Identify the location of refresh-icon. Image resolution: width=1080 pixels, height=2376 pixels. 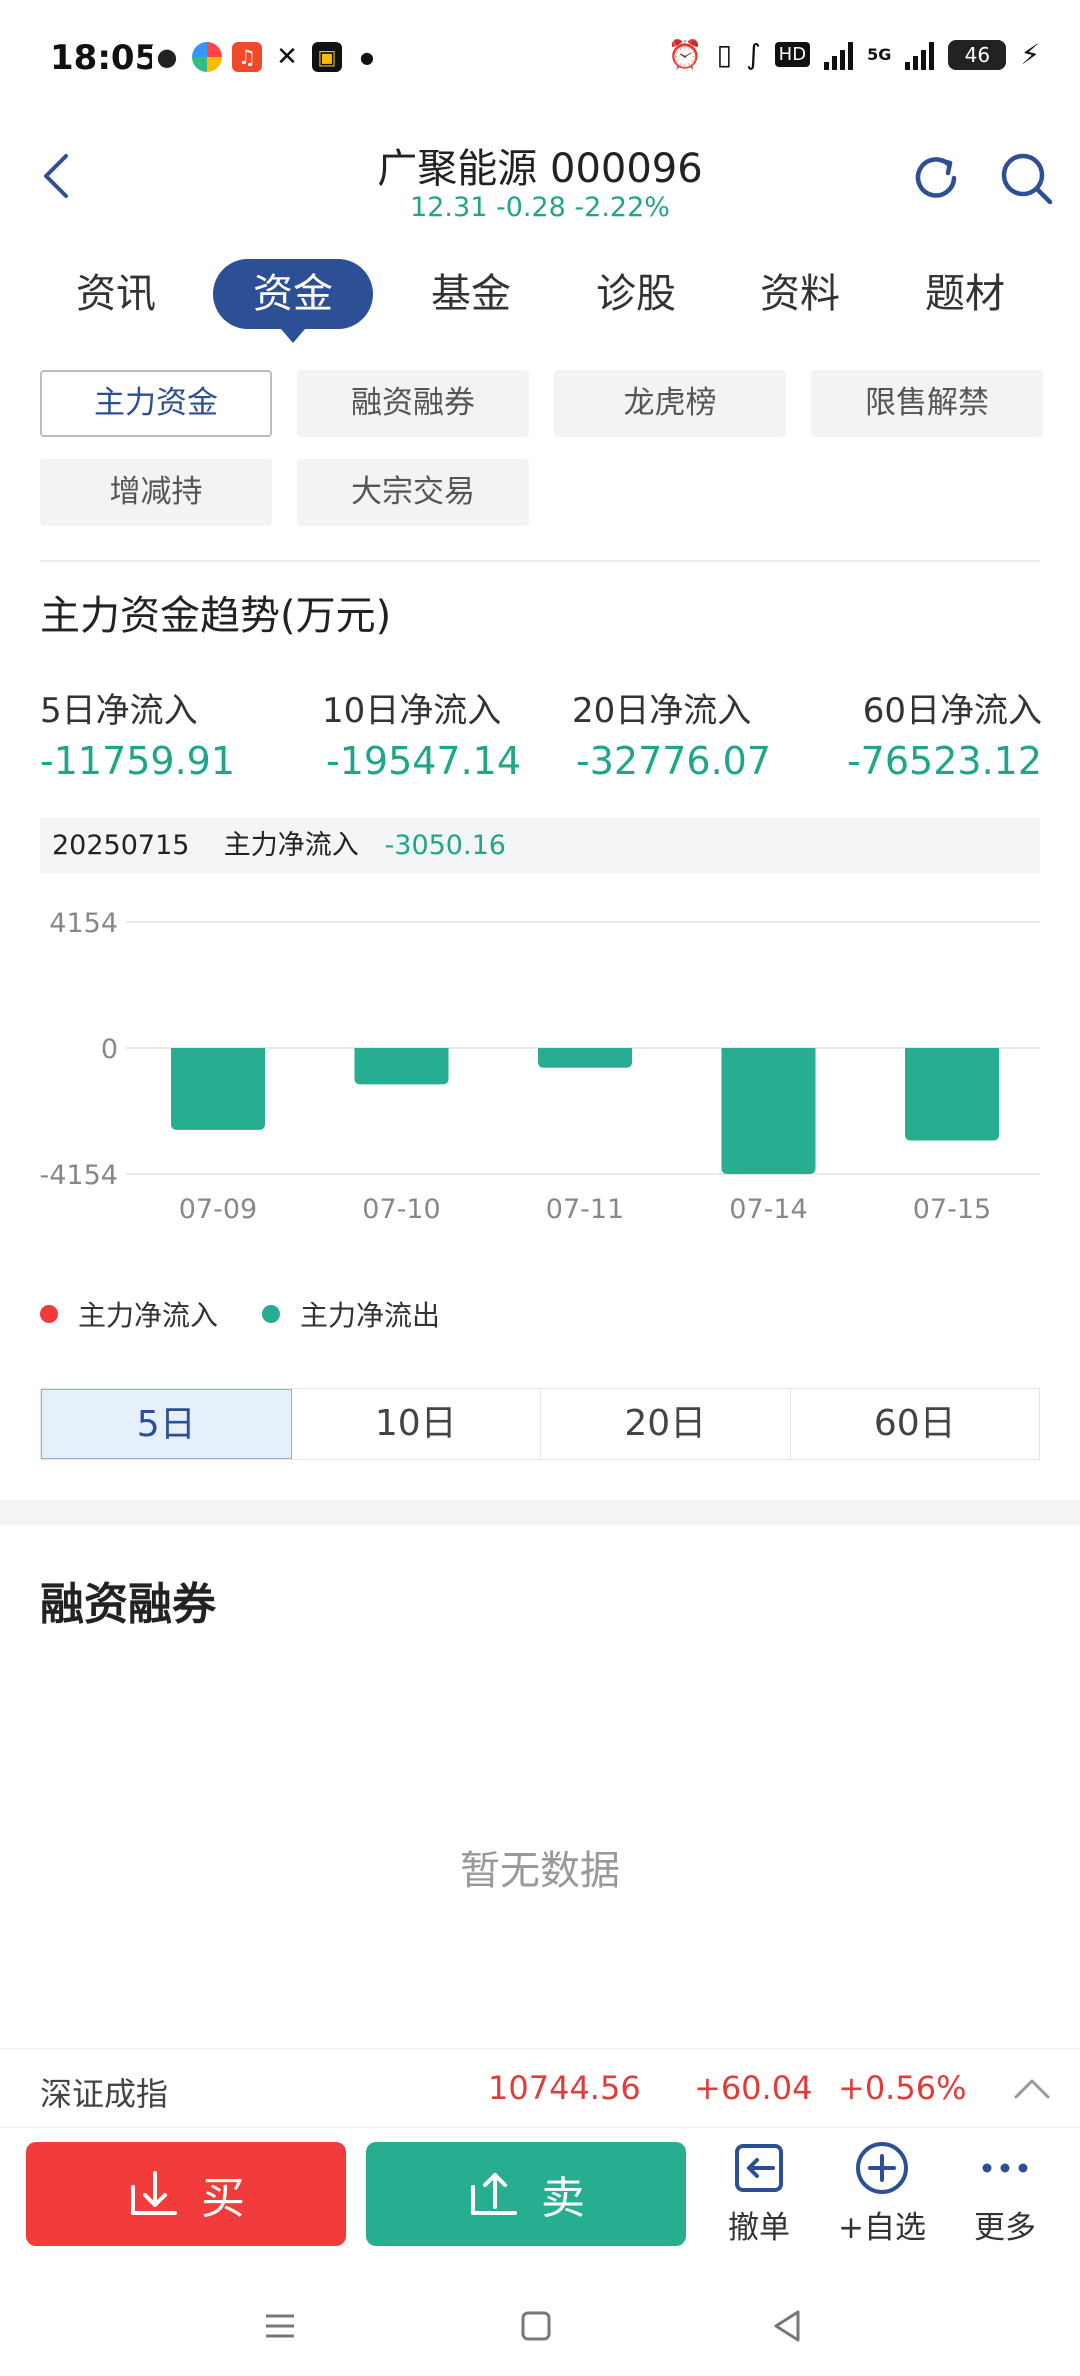
(936, 178).